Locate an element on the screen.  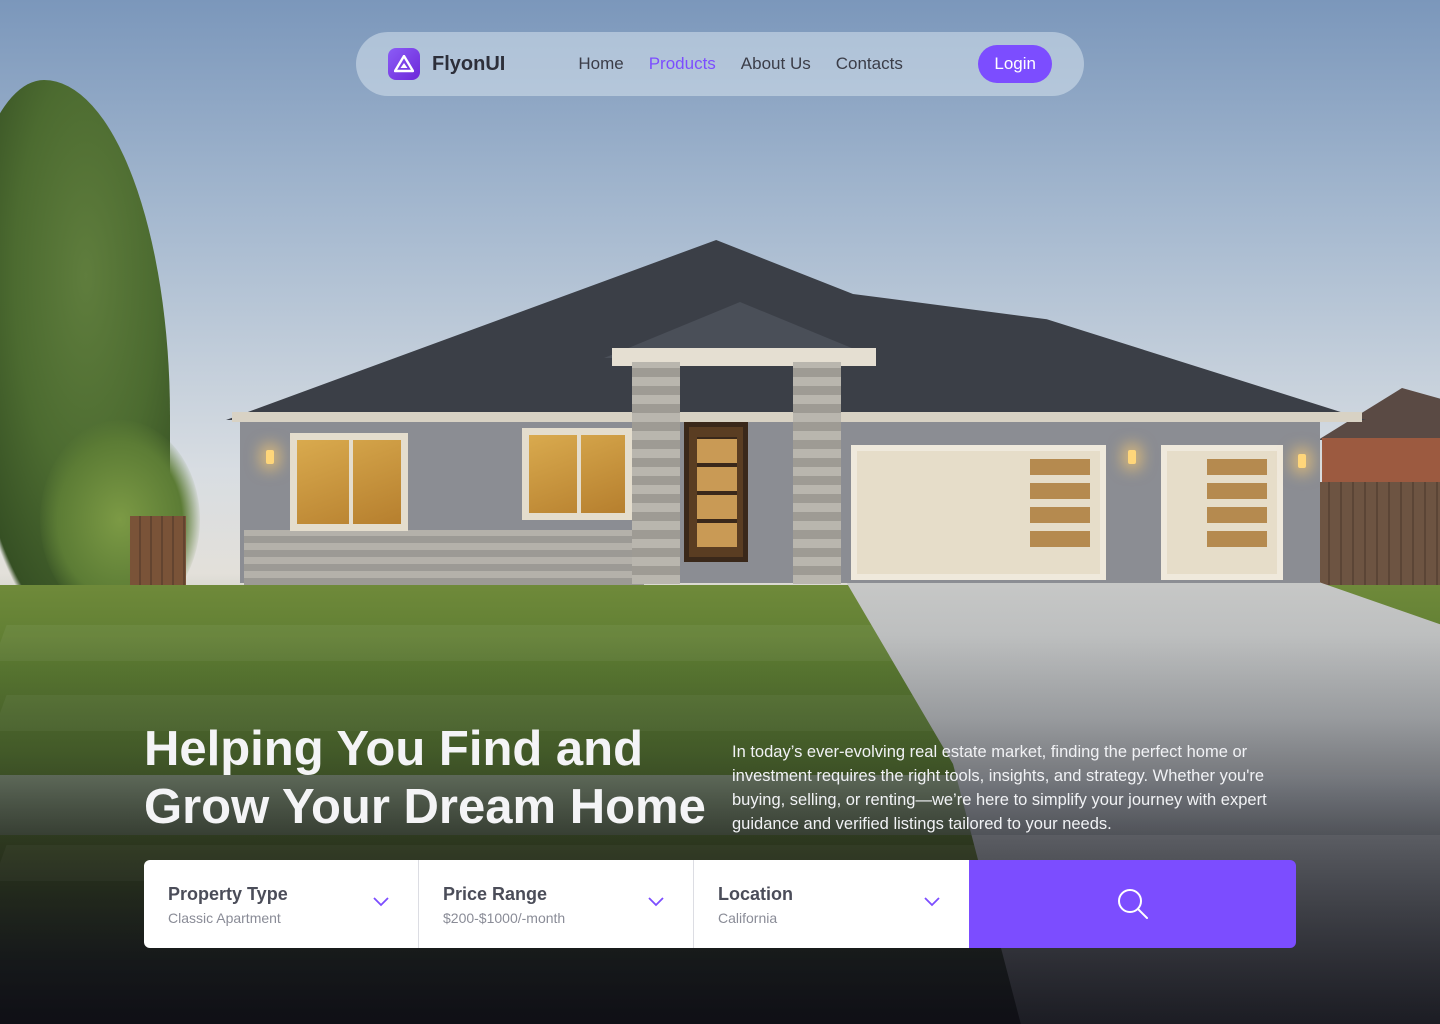
filter-label: Location is located at coordinates (755, 894).